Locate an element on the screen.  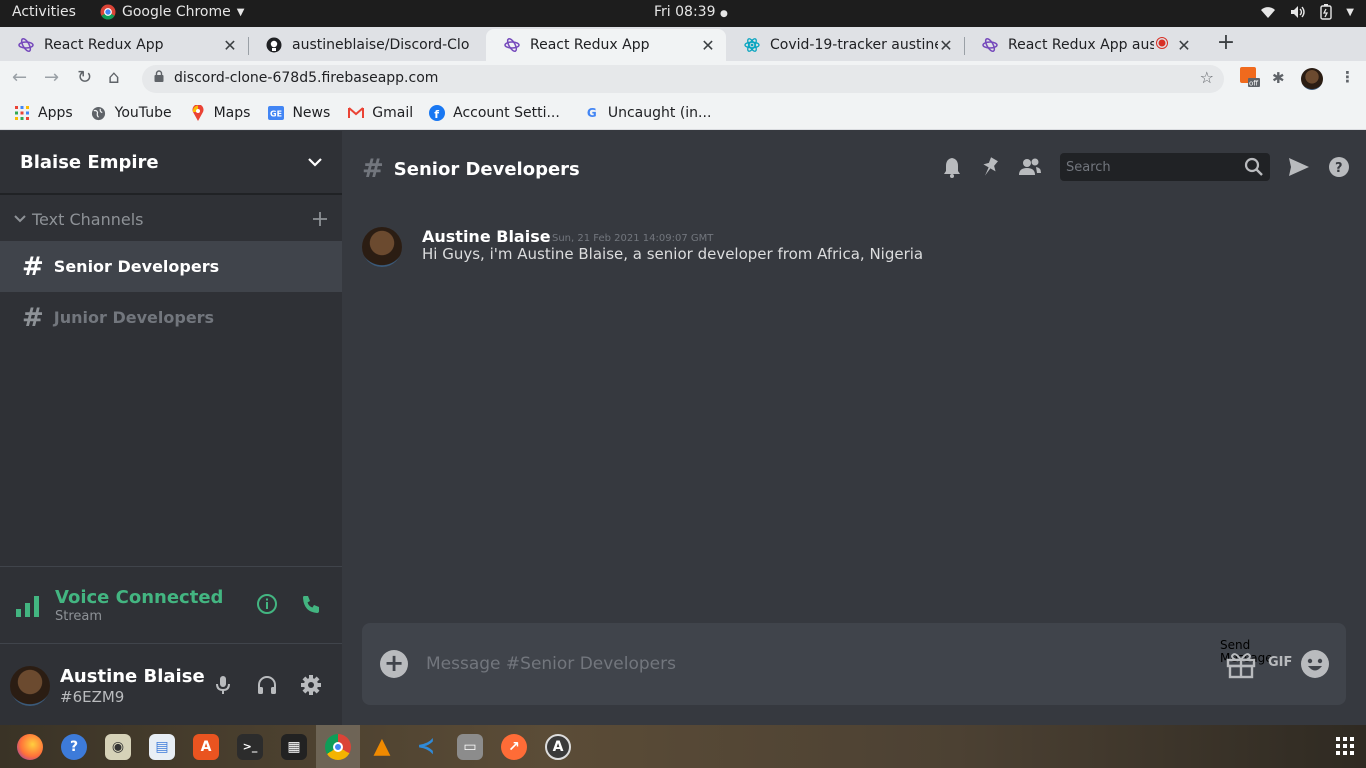
message-composer: + Send Message GIF is located at coordinates (854, 664).